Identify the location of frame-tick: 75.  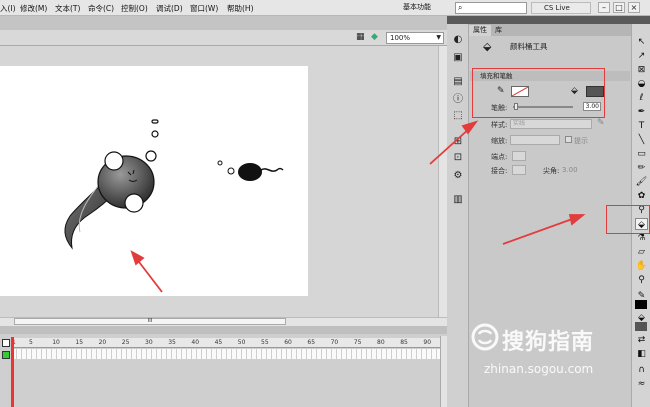
(357, 342).